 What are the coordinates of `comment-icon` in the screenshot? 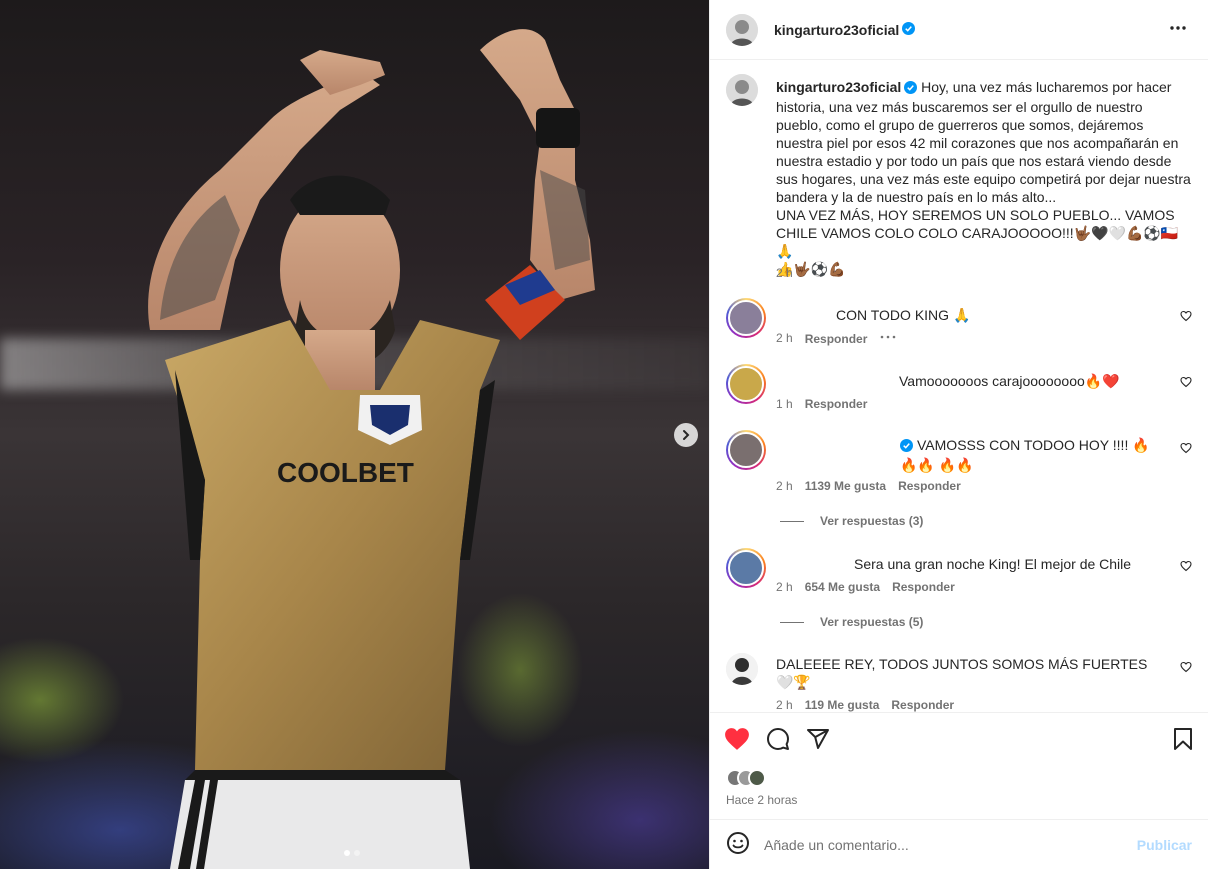 It's located at (778, 739).